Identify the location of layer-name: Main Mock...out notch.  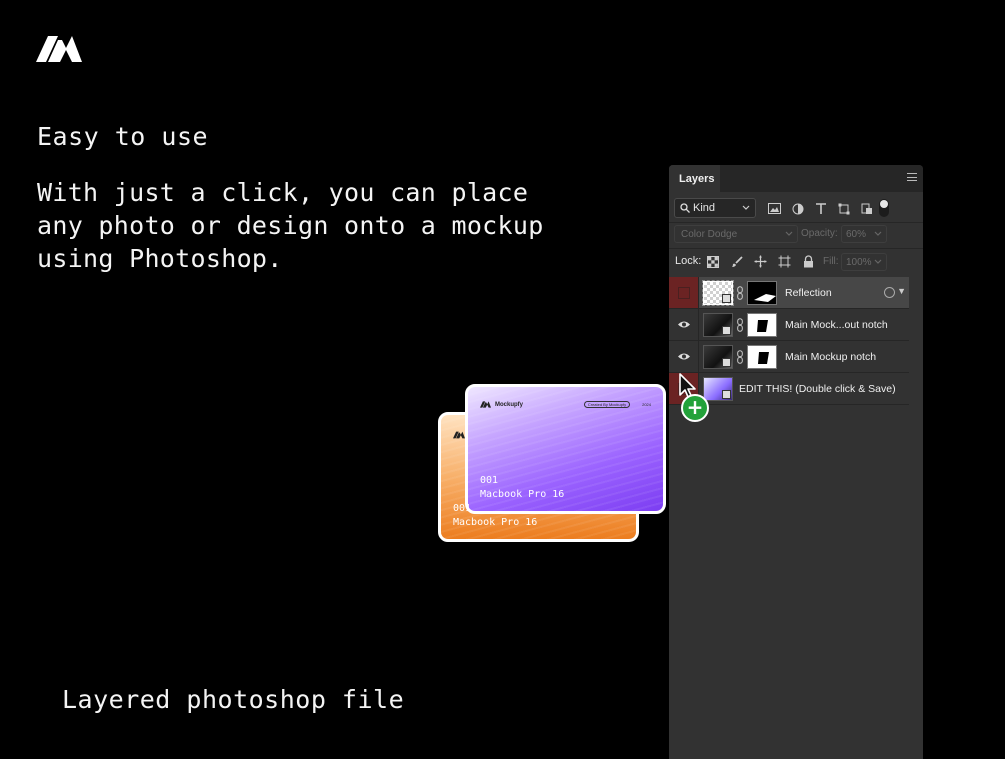
(836, 325).